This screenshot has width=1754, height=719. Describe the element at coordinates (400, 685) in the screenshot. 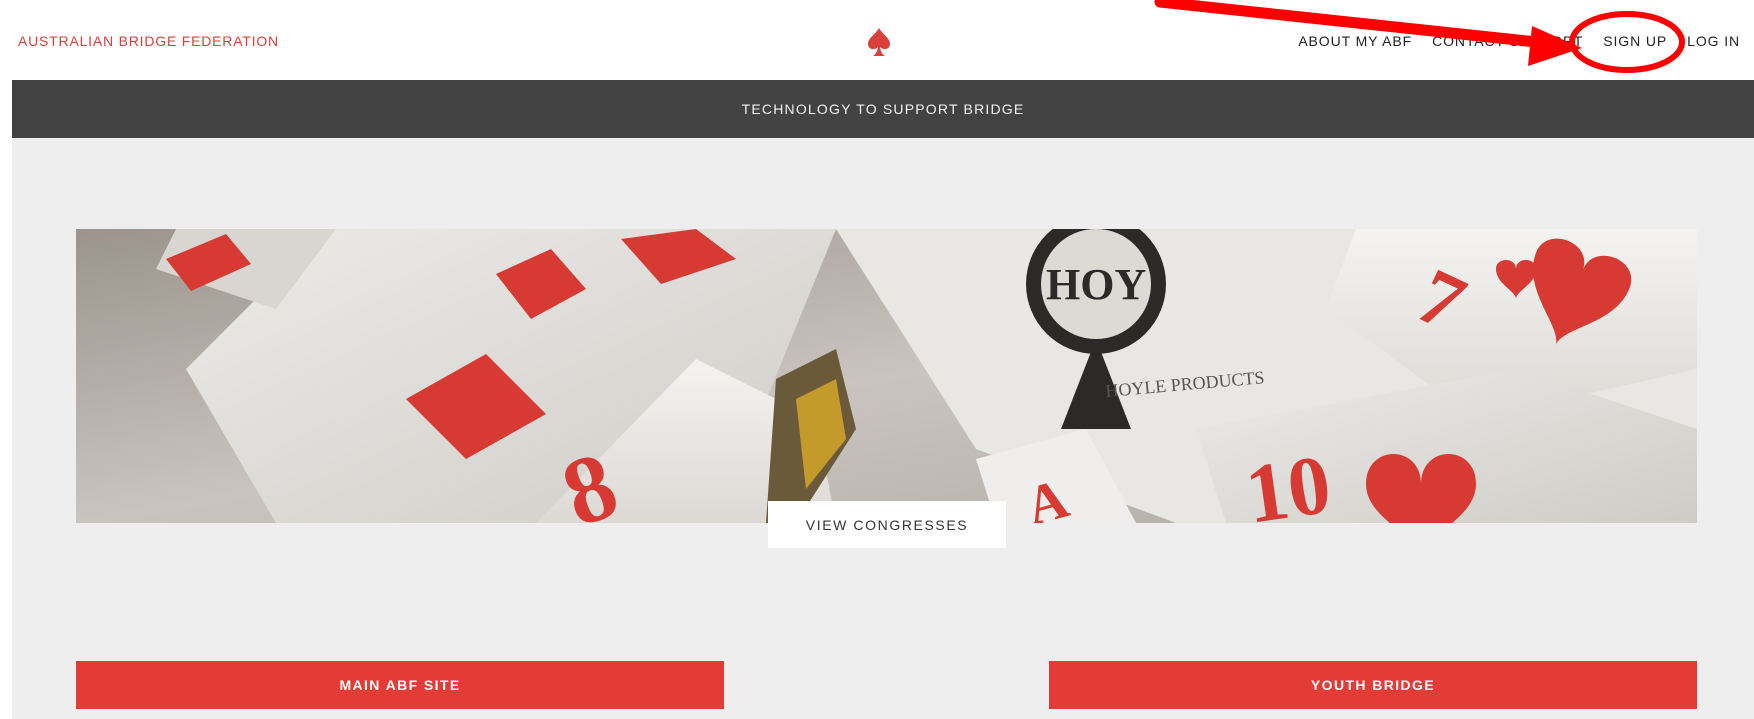

I see `main-abf-site-button: MAIN ABF SITE` at that location.